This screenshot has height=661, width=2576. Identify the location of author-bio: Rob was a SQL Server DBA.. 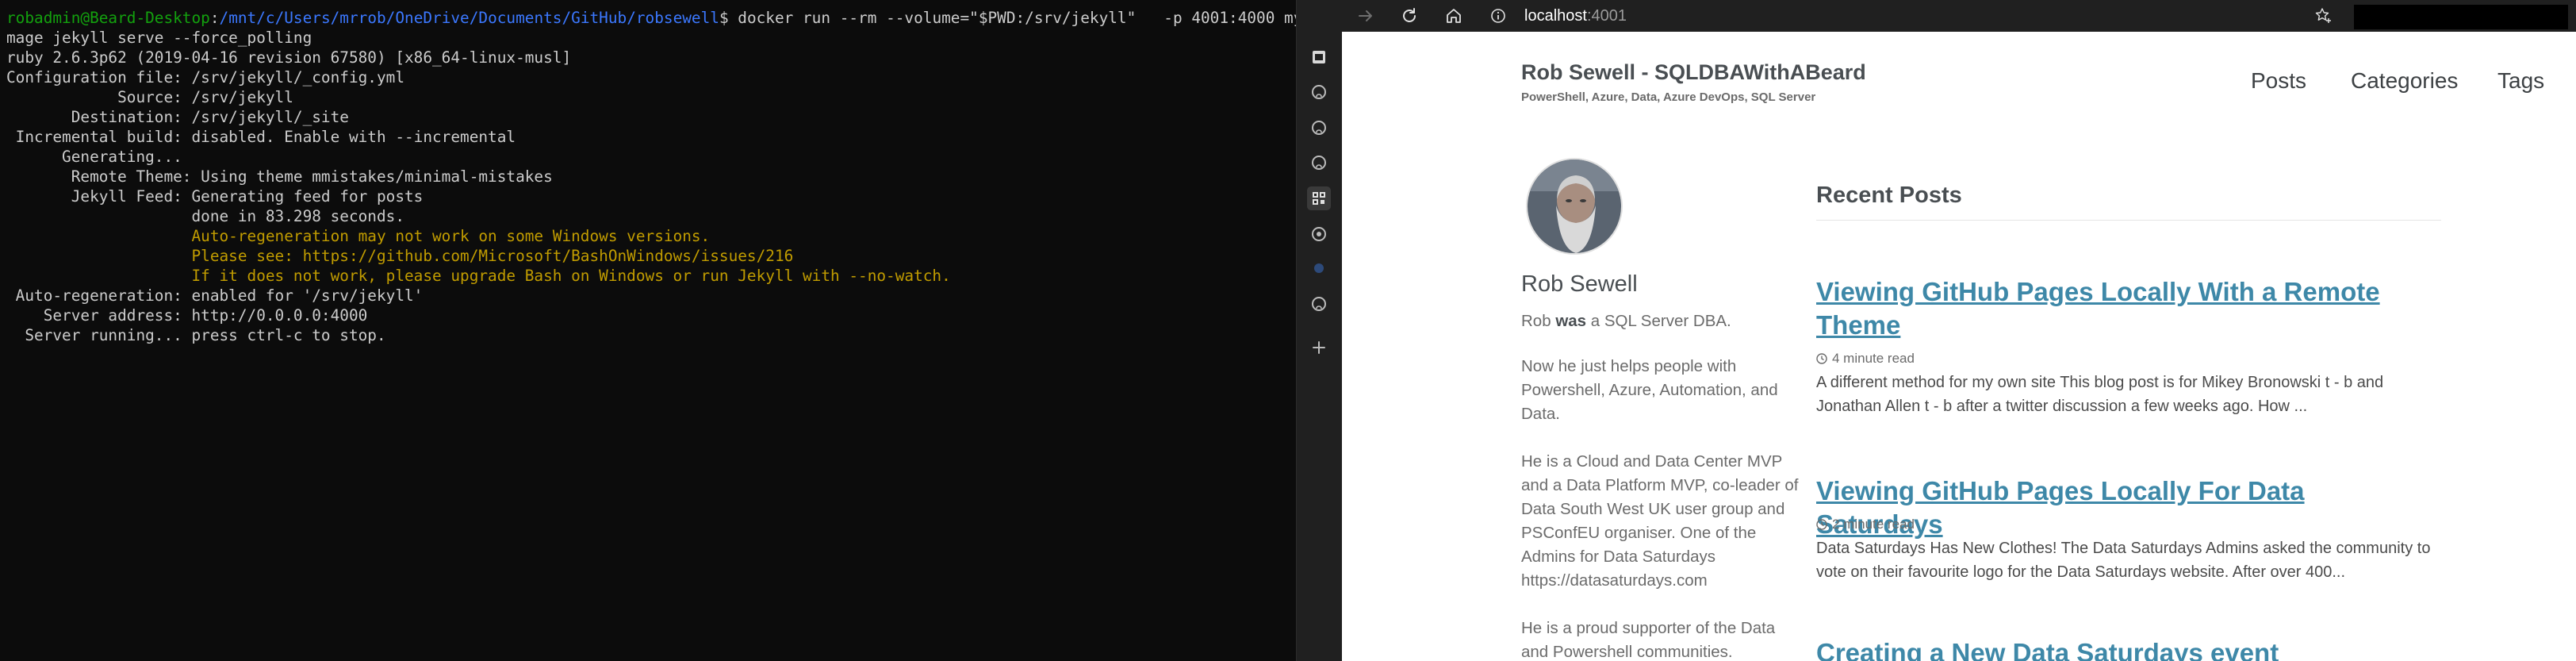
(1626, 321).